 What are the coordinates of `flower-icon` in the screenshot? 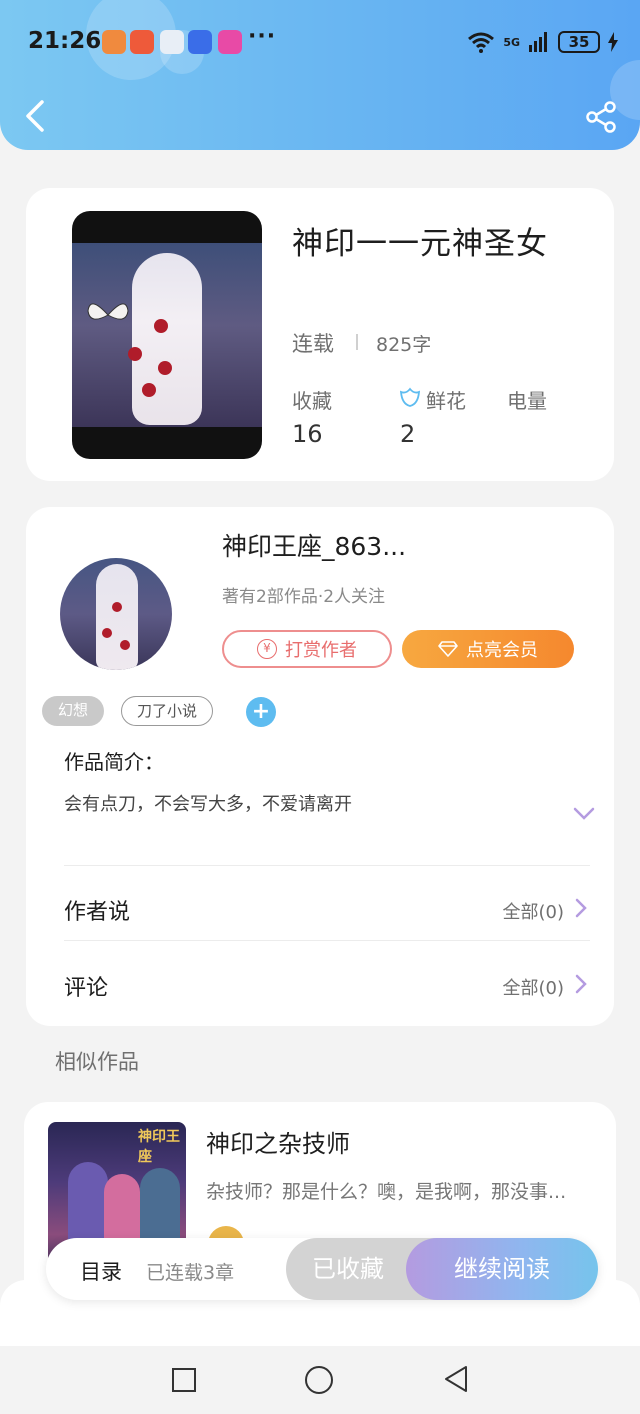 It's located at (410, 397).